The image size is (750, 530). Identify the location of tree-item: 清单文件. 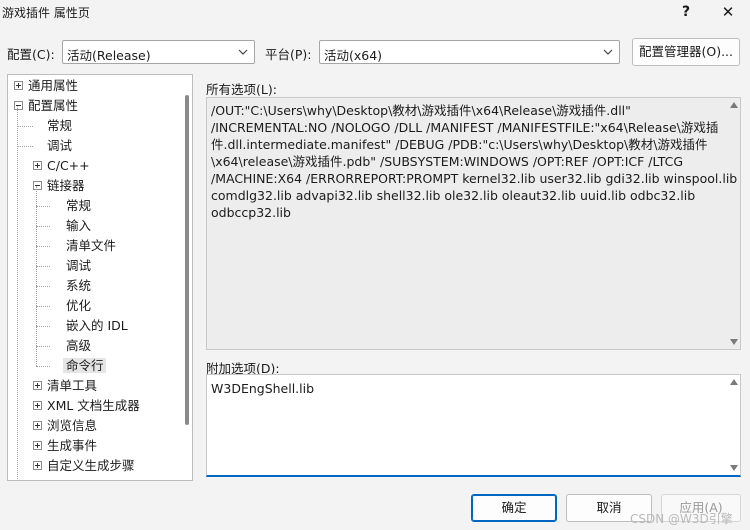
(84, 246).